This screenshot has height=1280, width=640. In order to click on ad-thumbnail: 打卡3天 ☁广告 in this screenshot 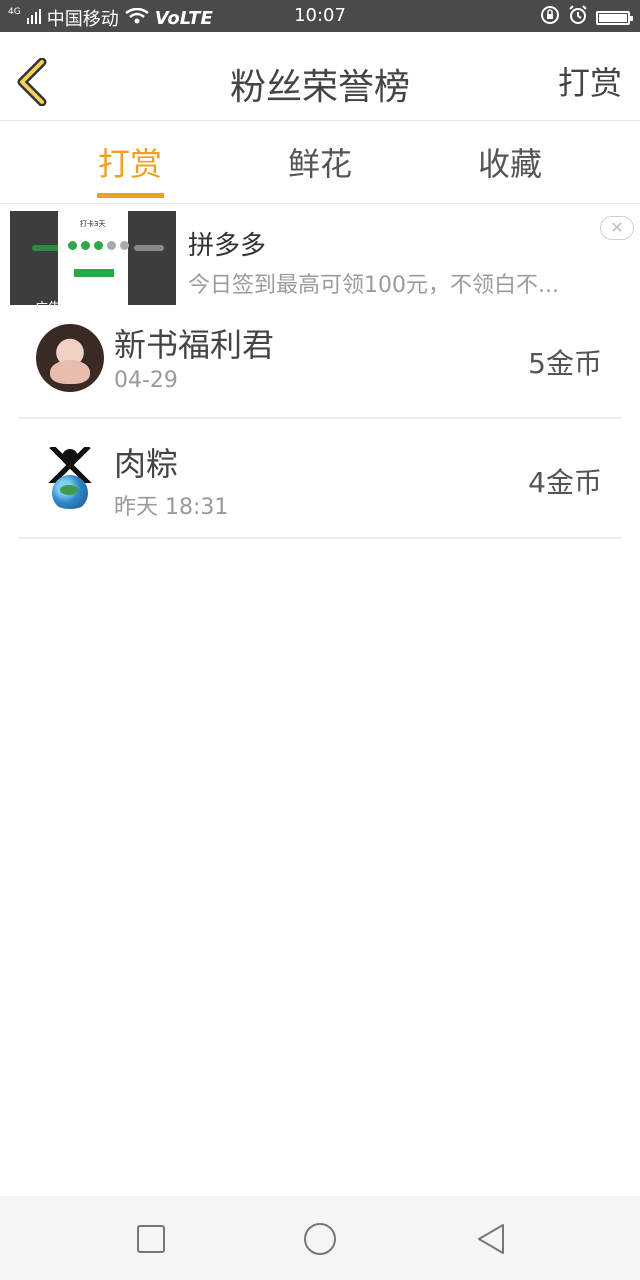, I will do `click(93, 258)`.